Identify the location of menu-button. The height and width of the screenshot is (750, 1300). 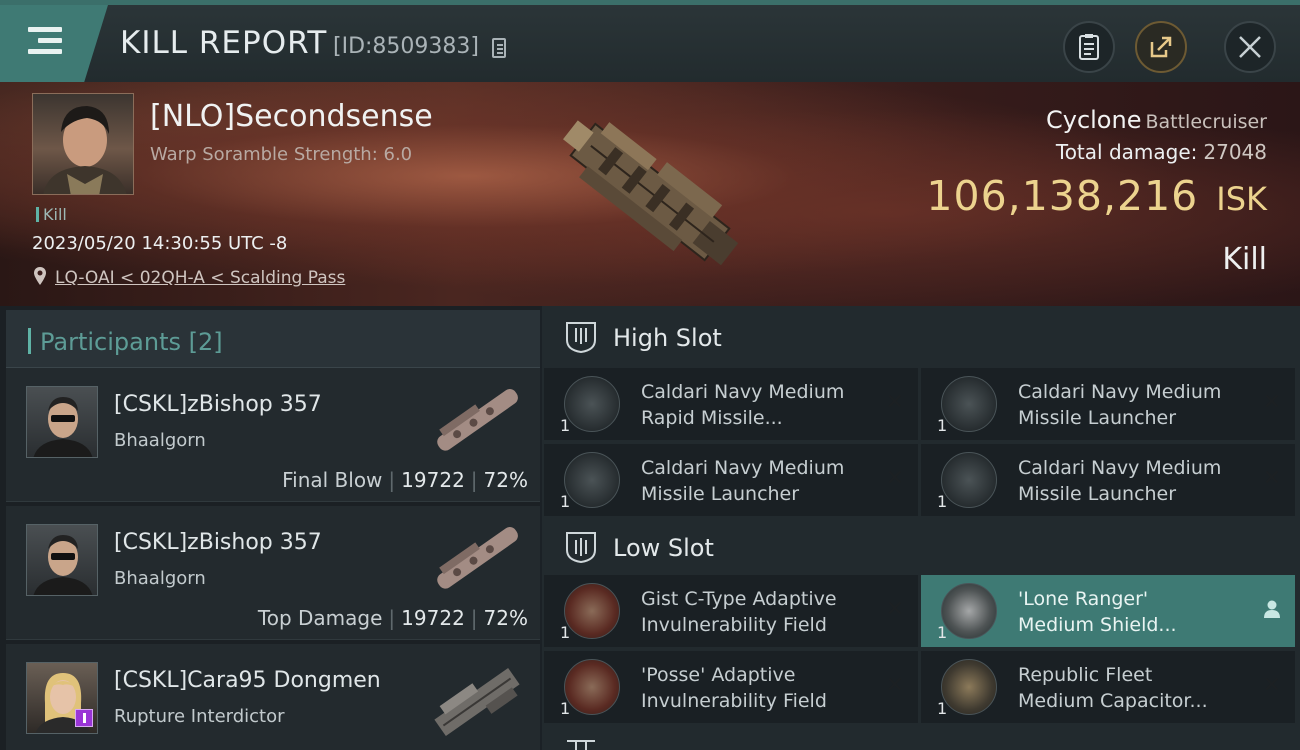
(54, 43).